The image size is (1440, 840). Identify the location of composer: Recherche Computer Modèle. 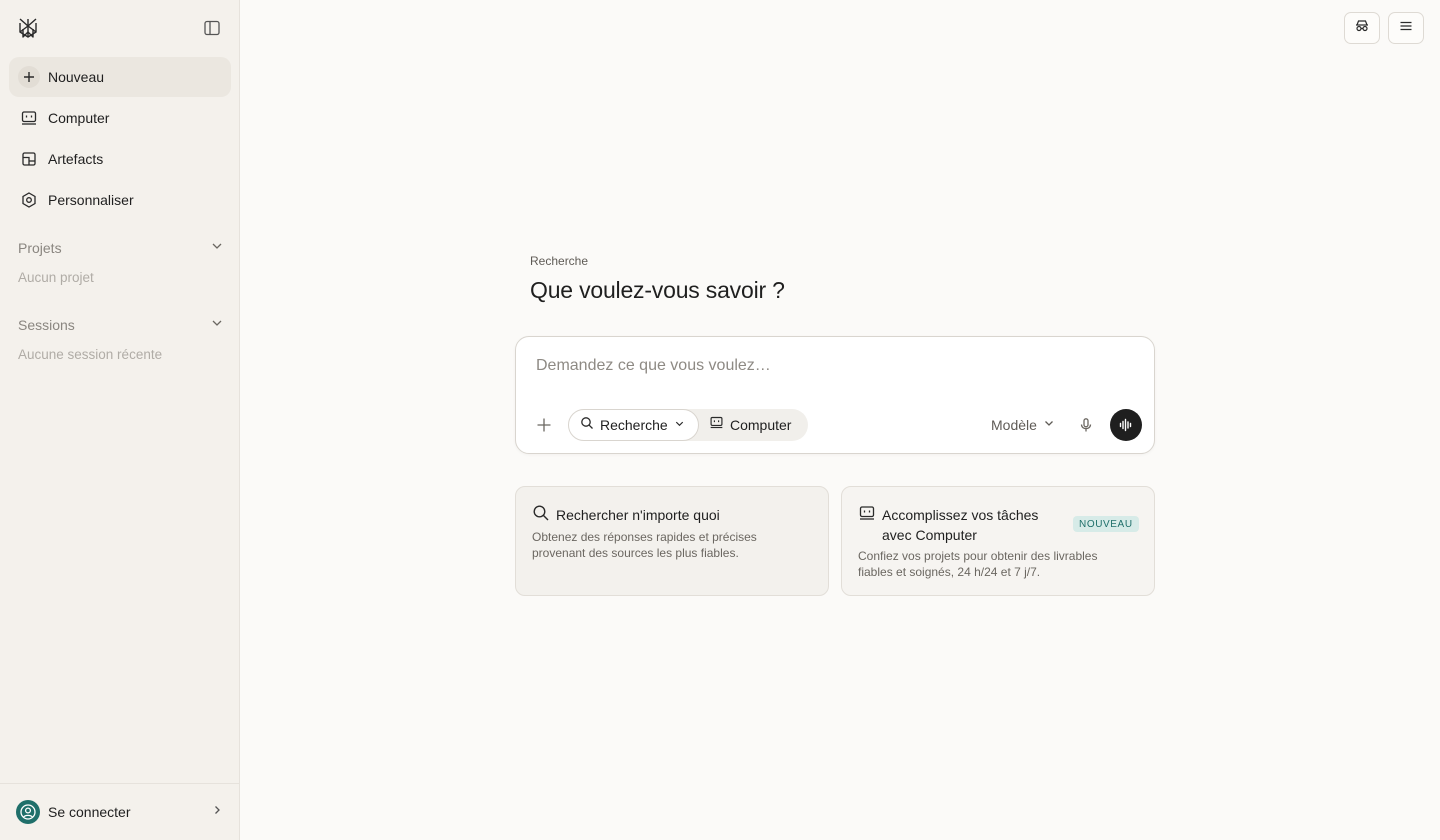
(835, 395).